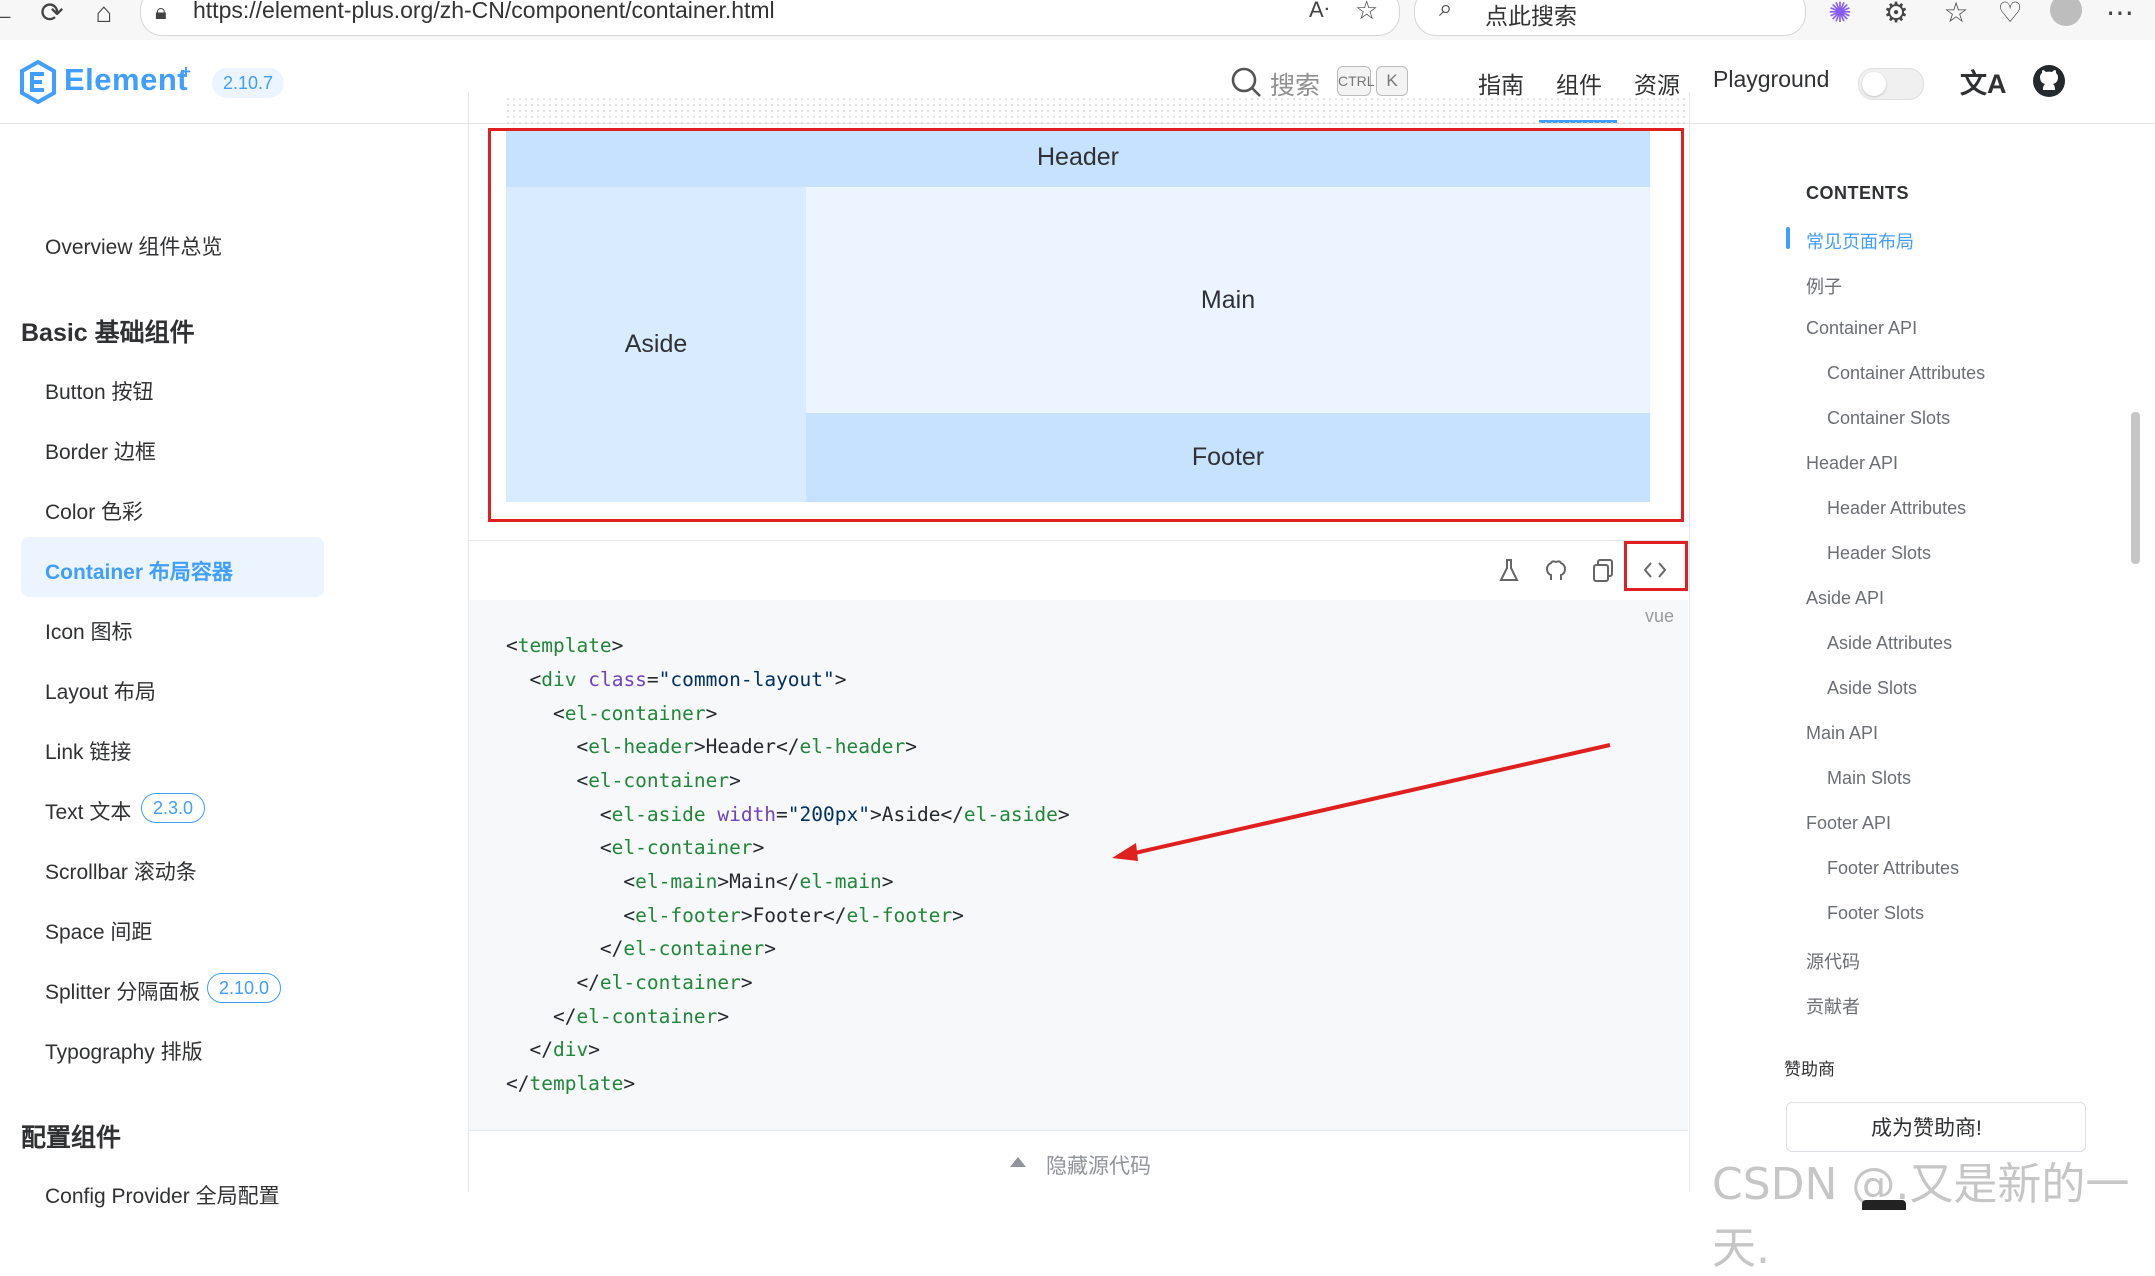 The width and height of the screenshot is (2155, 1276). Describe the element at coordinates (1660, 616) in the screenshot. I see `code-language-label: vue` at that location.